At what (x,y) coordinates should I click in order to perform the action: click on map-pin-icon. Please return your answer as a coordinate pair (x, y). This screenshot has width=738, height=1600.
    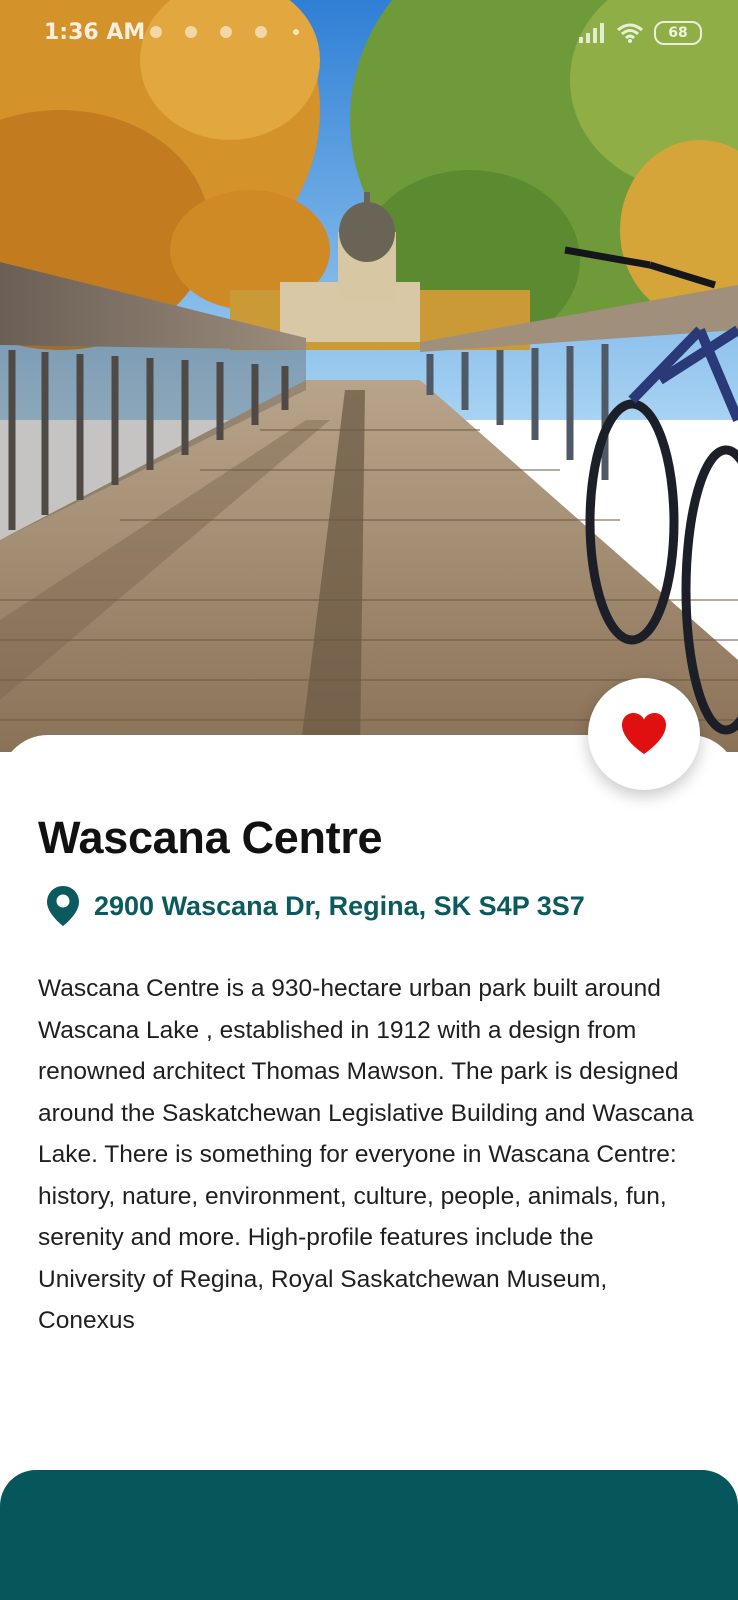
    Looking at the image, I should click on (63, 906).